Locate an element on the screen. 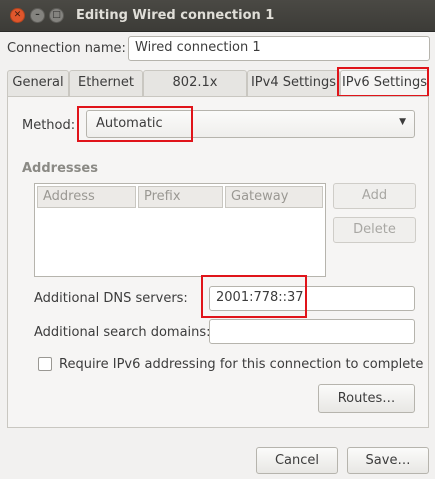  tab-8021x-security: 802.1x Security is located at coordinates (195, 92).